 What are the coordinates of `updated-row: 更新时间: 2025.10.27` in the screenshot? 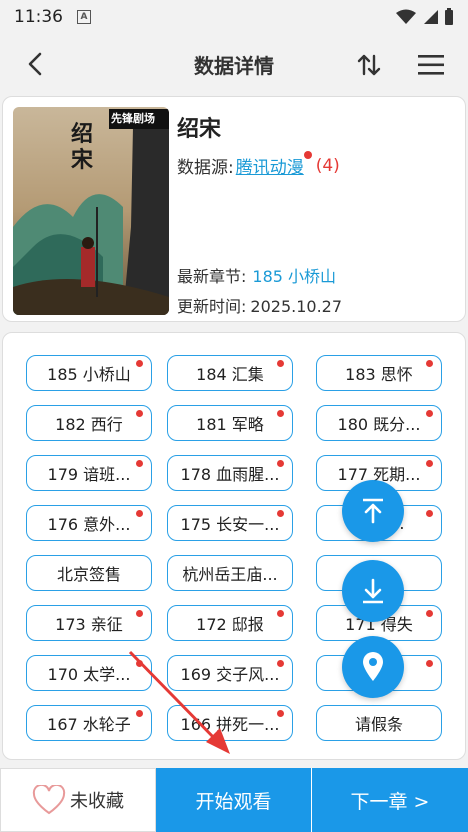 It's located at (259, 305).